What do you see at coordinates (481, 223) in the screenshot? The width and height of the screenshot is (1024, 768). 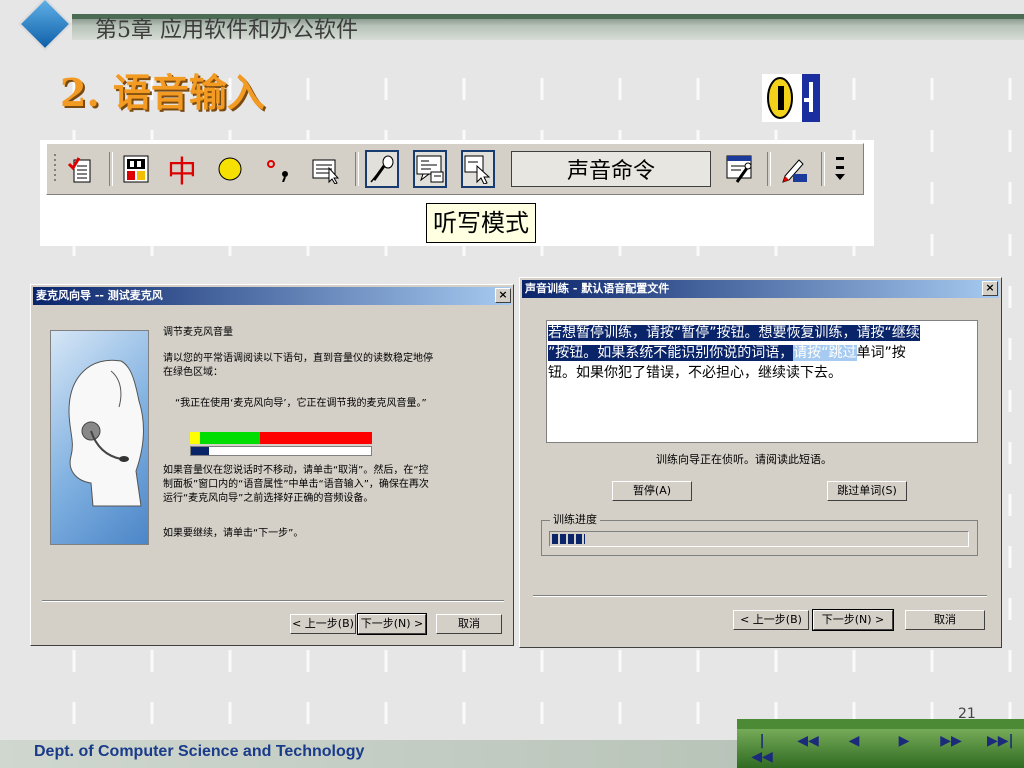 I see `dictation-tooltip: 听写模式` at bounding box center [481, 223].